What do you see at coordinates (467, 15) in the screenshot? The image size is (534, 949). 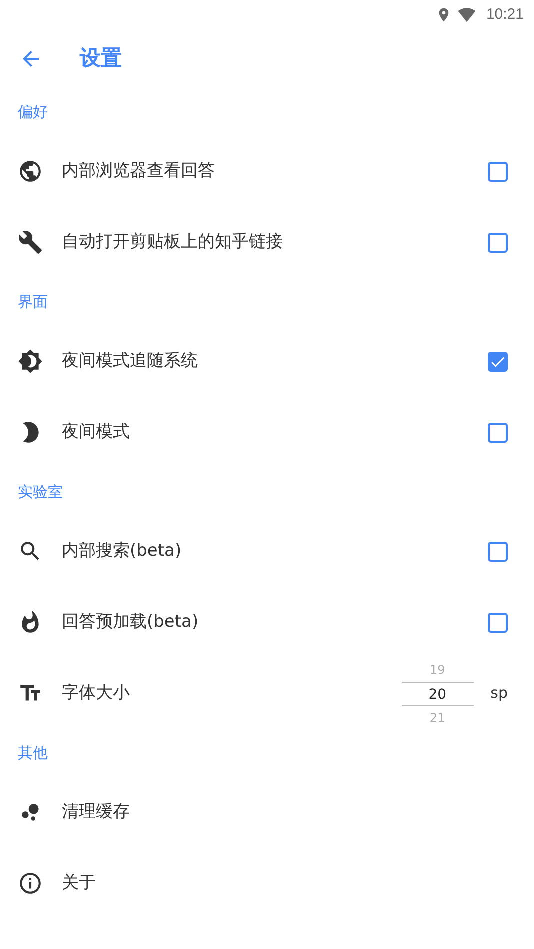 I see `wifi-icon` at bounding box center [467, 15].